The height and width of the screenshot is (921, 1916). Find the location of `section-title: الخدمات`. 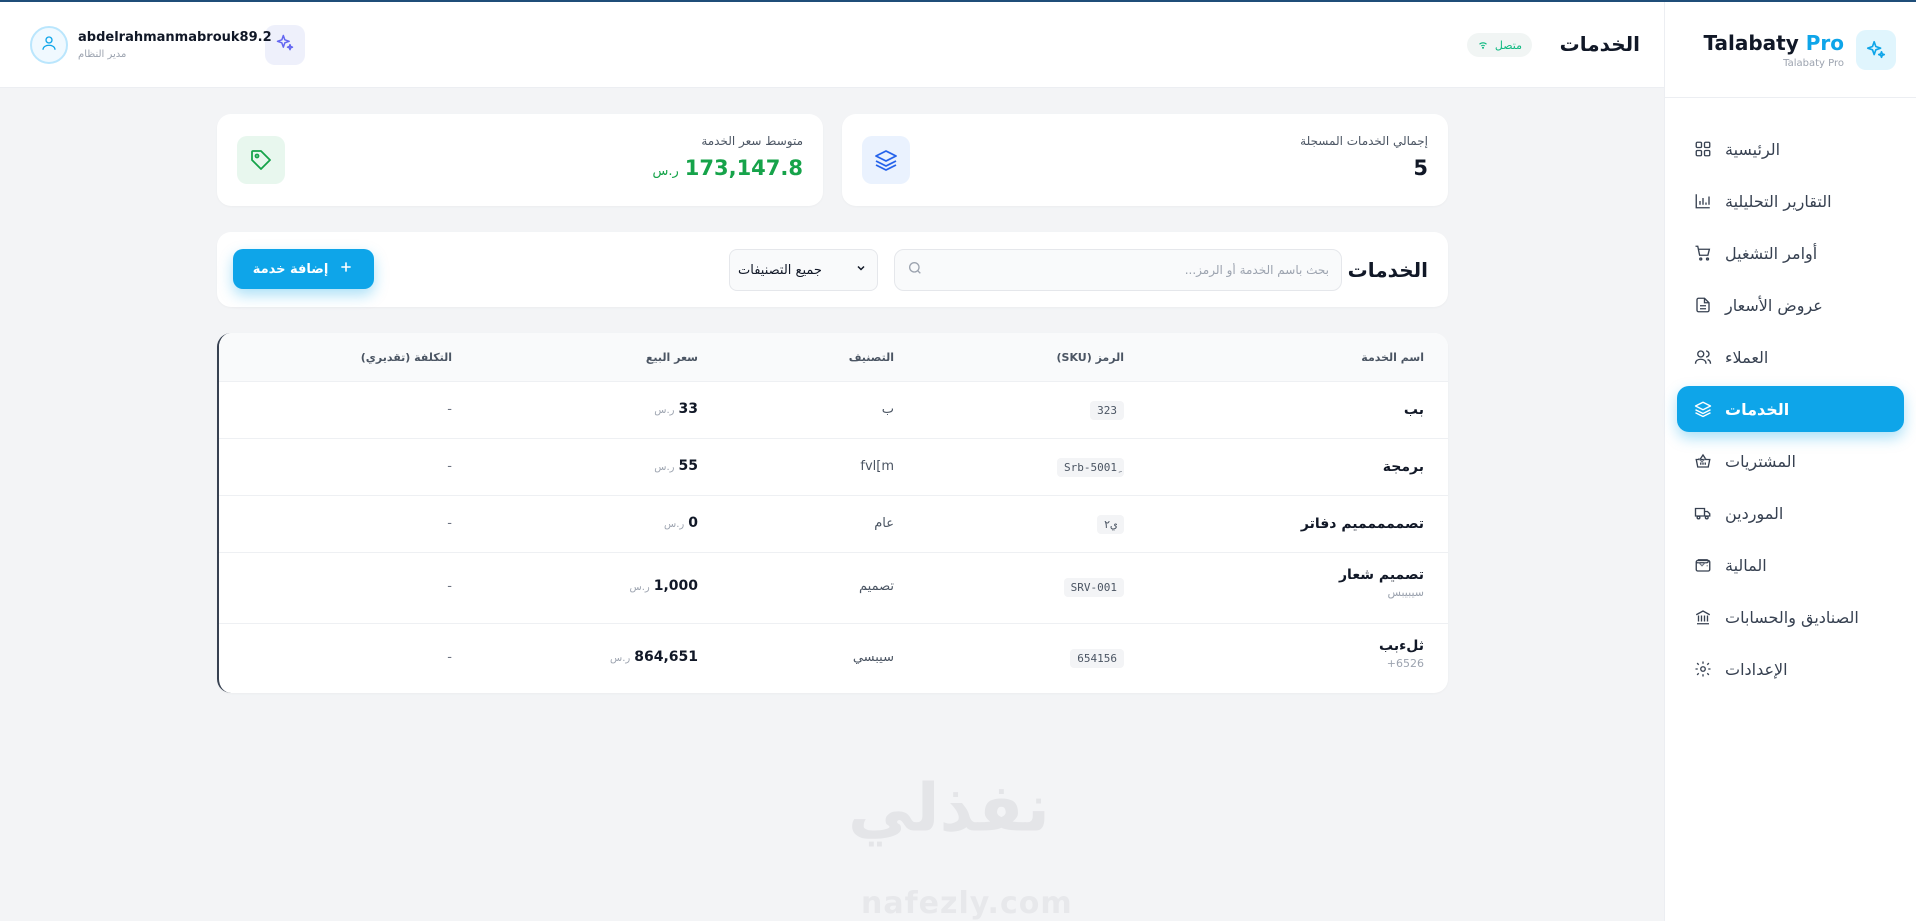

section-title: الخدمات is located at coordinates (1387, 270).